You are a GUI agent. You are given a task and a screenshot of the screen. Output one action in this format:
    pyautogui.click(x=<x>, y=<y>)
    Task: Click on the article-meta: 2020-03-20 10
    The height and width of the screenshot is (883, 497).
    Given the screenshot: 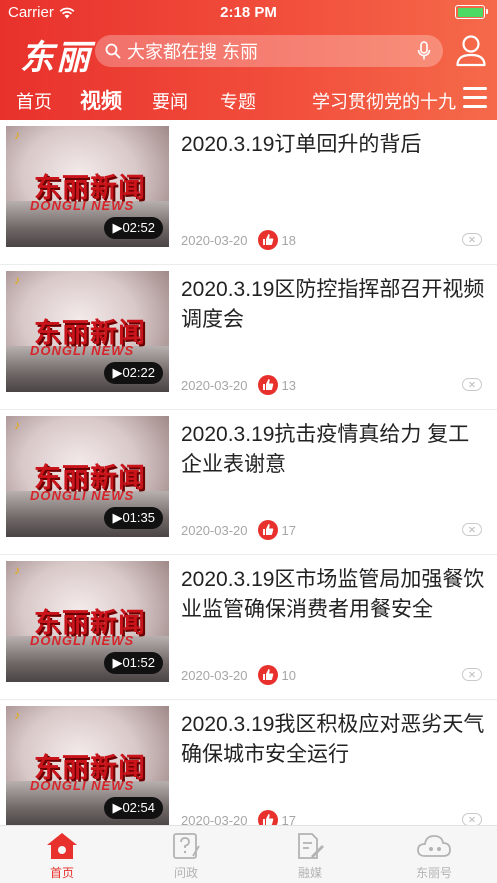 What is the action you would take?
    pyautogui.click(x=238, y=675)
    